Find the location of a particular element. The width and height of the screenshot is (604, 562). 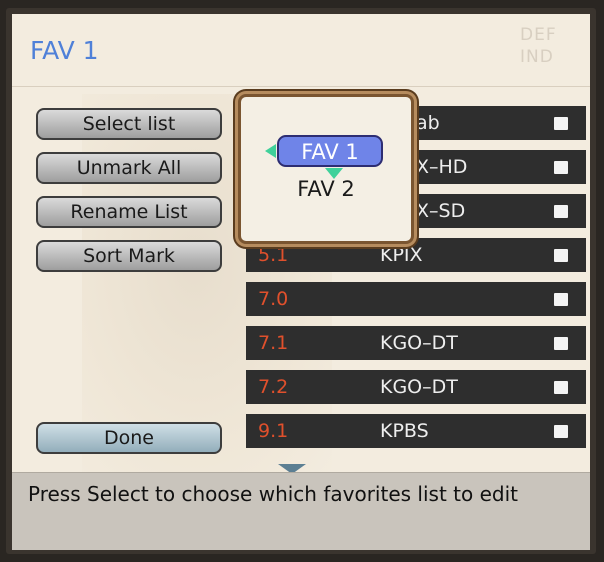

channel-number: 9.1 is located at coordinates (273, 431).